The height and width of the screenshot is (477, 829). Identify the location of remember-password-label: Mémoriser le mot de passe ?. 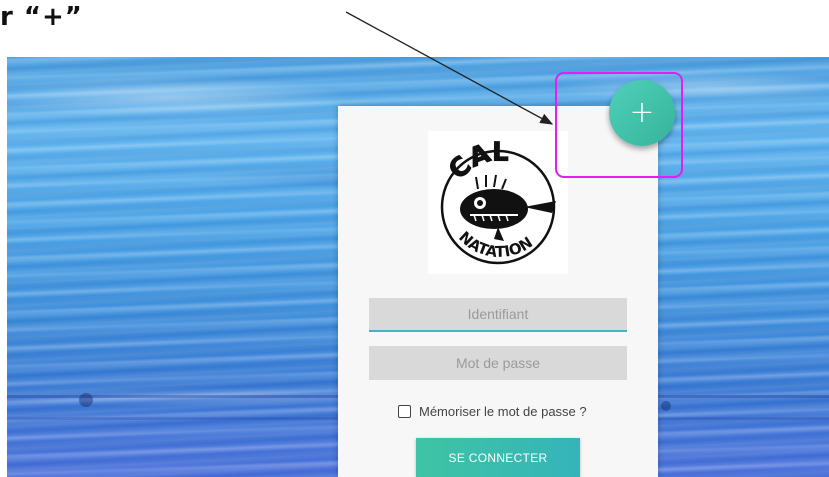
(503, 411).